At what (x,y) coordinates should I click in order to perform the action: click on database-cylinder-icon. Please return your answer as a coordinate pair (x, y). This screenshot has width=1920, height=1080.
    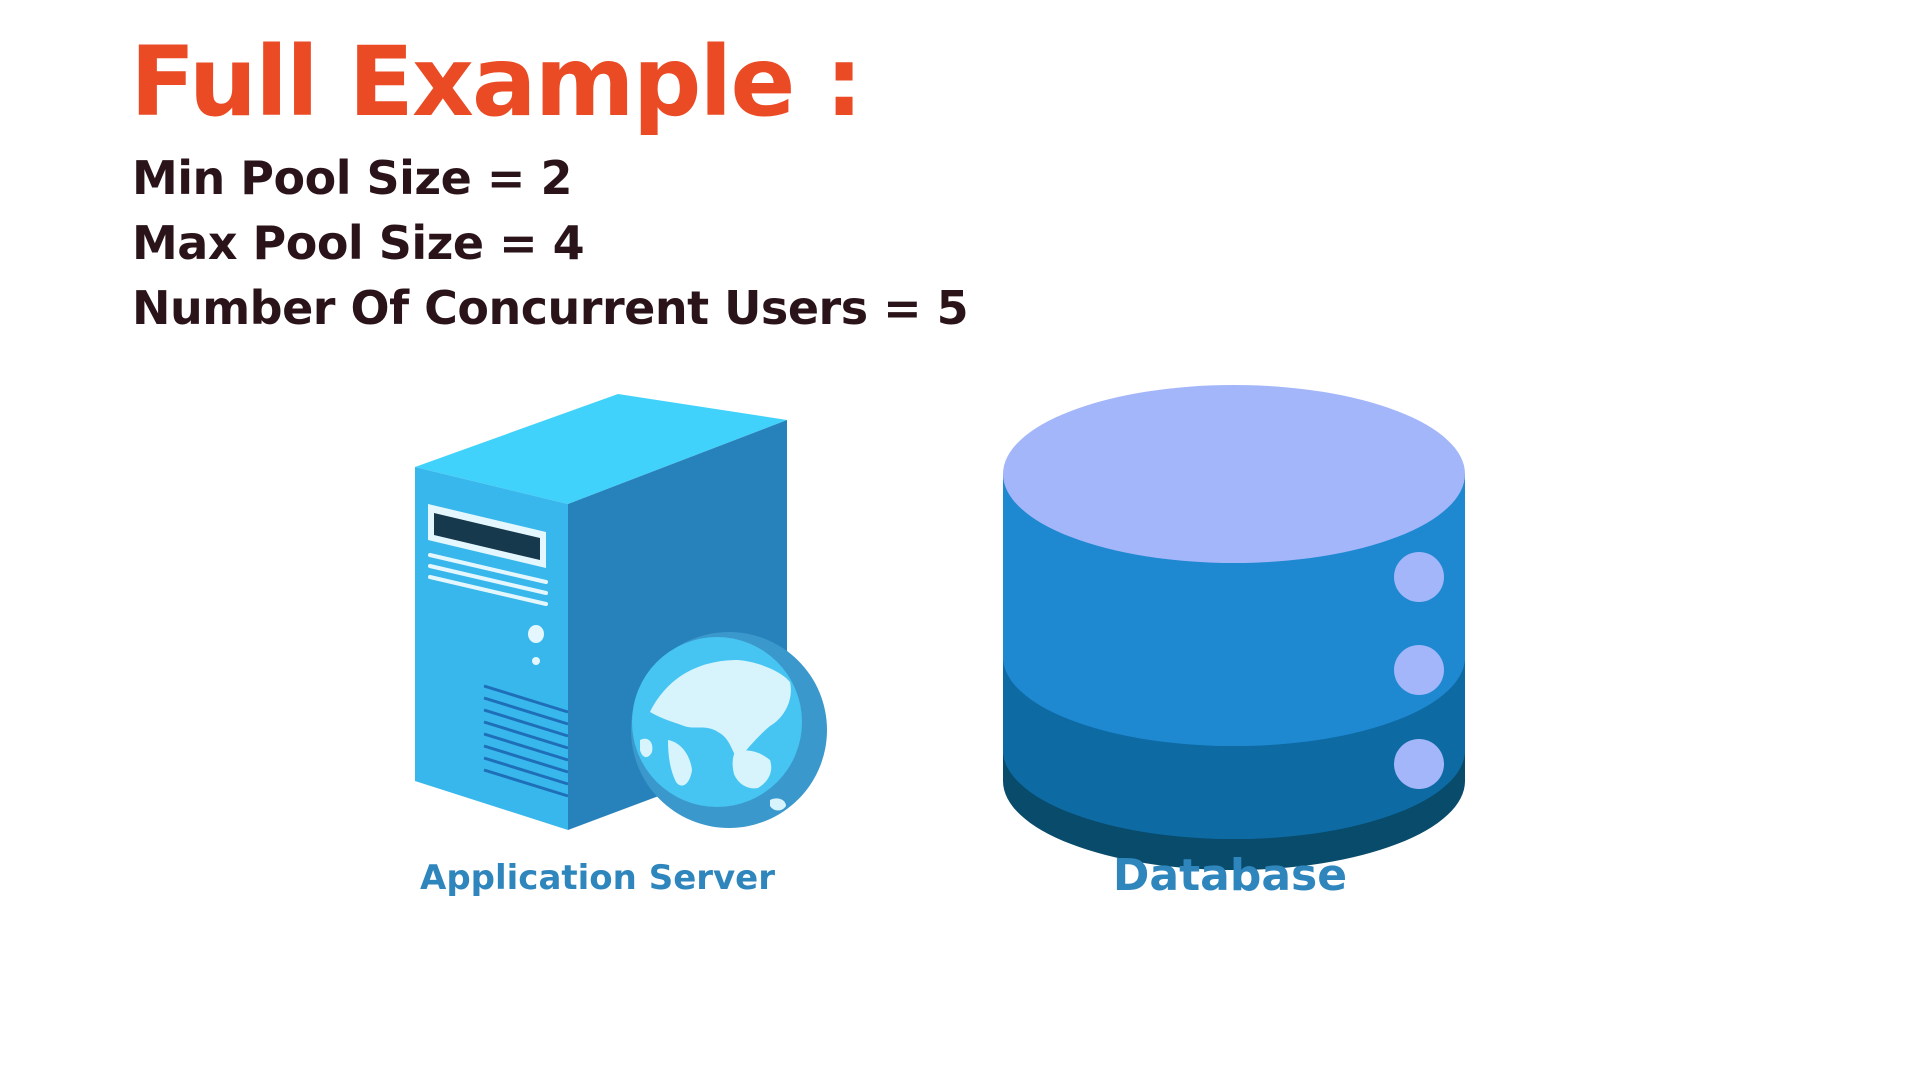
    Looking at the image, I should click on (1234, 627).